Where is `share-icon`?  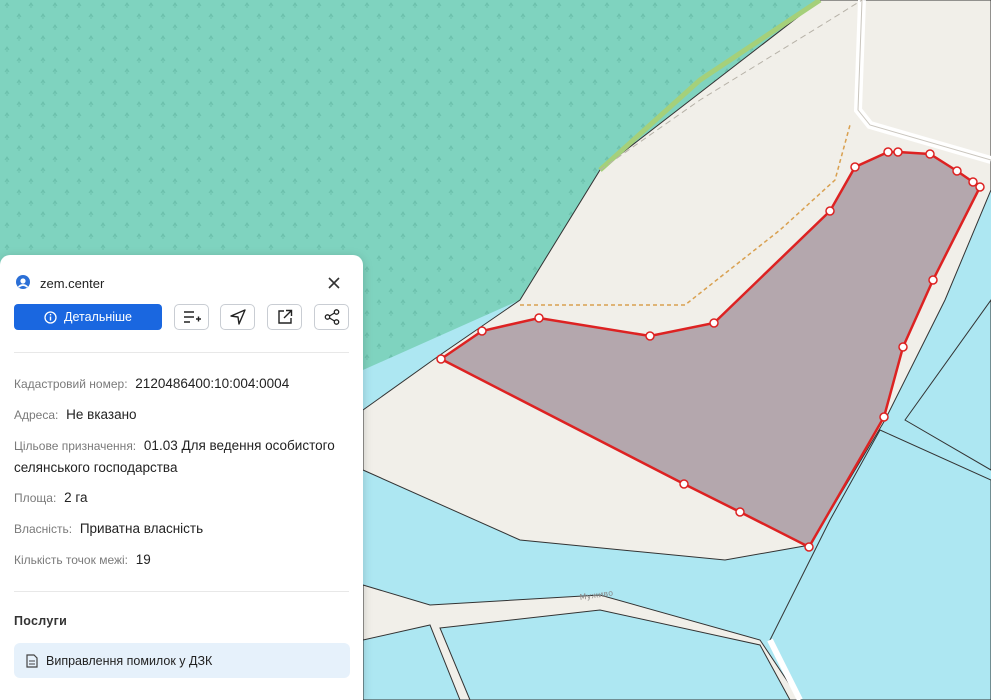
share-icon is located at coordinates (331, 317).